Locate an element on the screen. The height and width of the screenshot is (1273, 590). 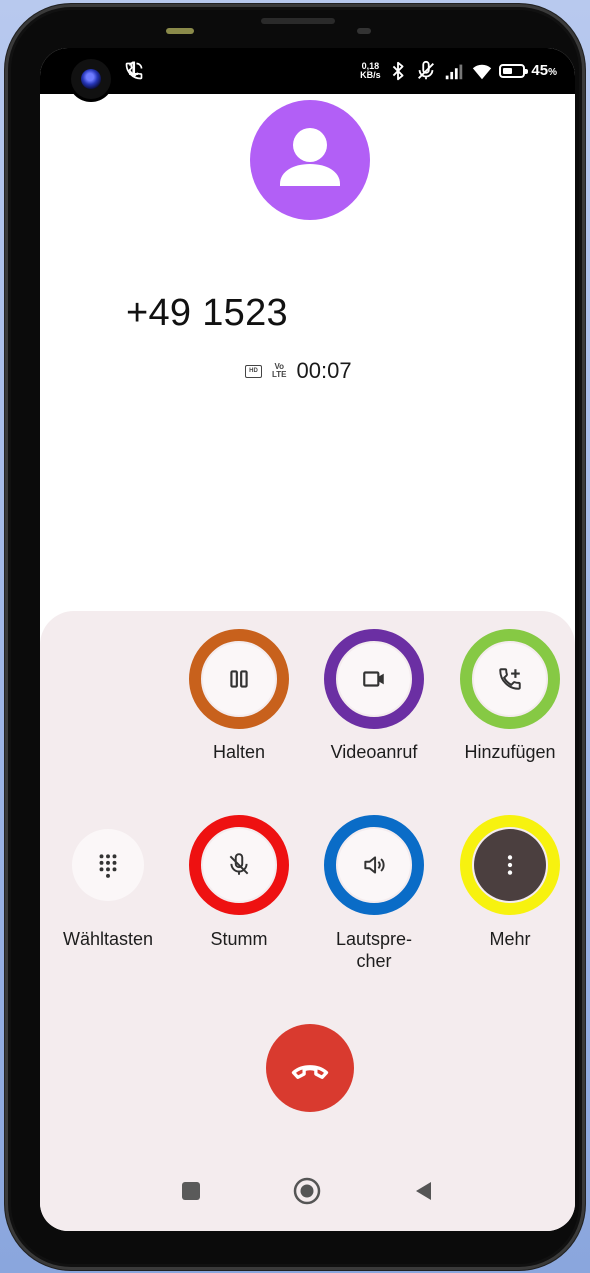
sensor-mark-left is located at coordinates (180, 31).